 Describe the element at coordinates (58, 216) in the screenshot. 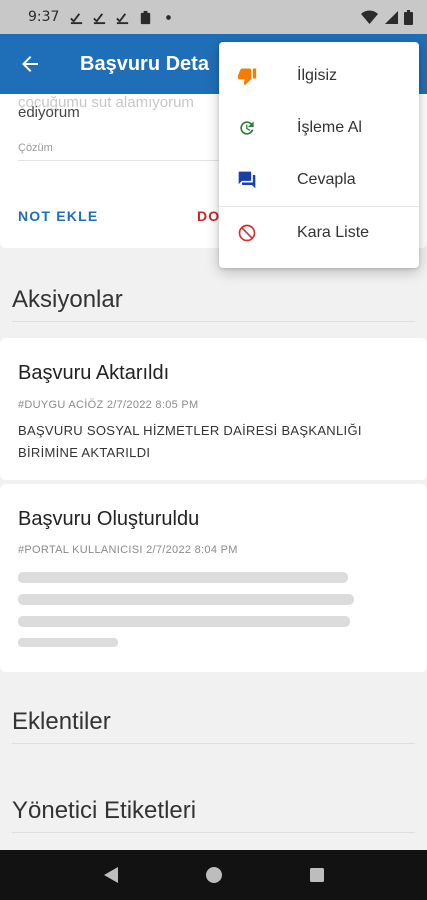

I see `add-note-button: NOT EKLE` at that location.